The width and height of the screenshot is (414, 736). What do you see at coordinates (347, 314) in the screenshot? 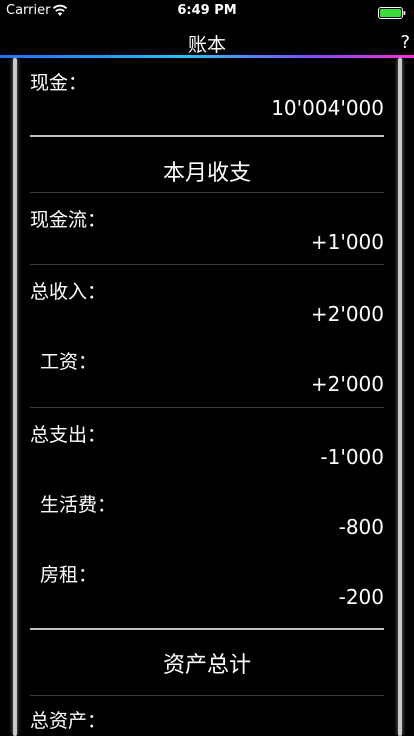
I see `income-total-amount: +2'000` at bounding box center [347, 314].